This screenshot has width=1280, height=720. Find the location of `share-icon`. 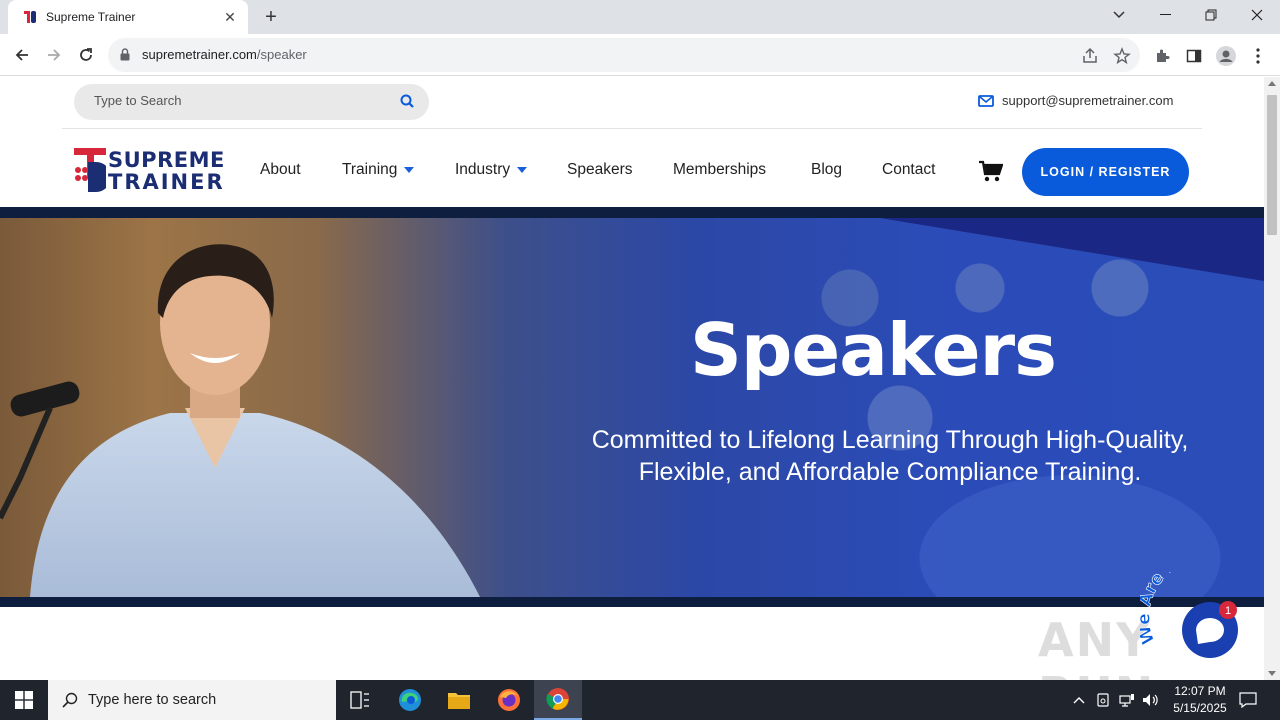

share-icon is located at coordinates (1090, 56).